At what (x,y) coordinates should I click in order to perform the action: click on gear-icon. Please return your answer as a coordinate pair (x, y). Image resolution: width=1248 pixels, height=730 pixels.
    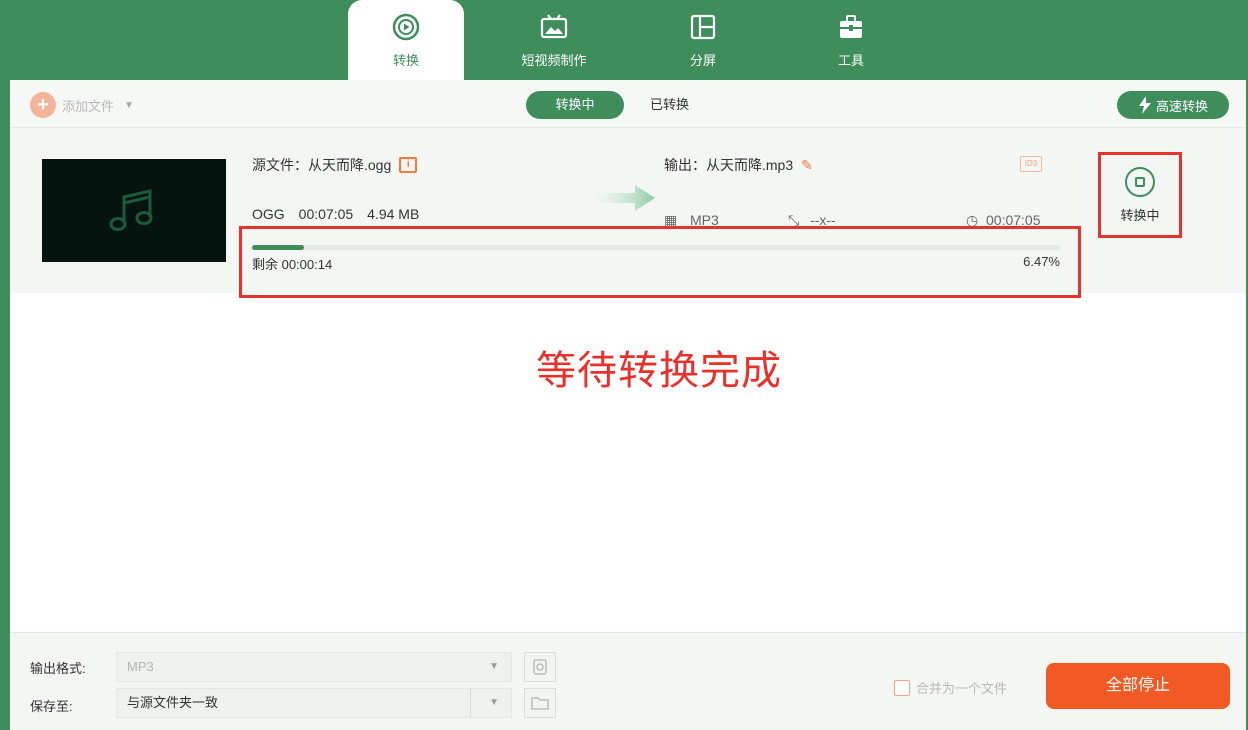
    Looking at the image, I should click on (540, 667).